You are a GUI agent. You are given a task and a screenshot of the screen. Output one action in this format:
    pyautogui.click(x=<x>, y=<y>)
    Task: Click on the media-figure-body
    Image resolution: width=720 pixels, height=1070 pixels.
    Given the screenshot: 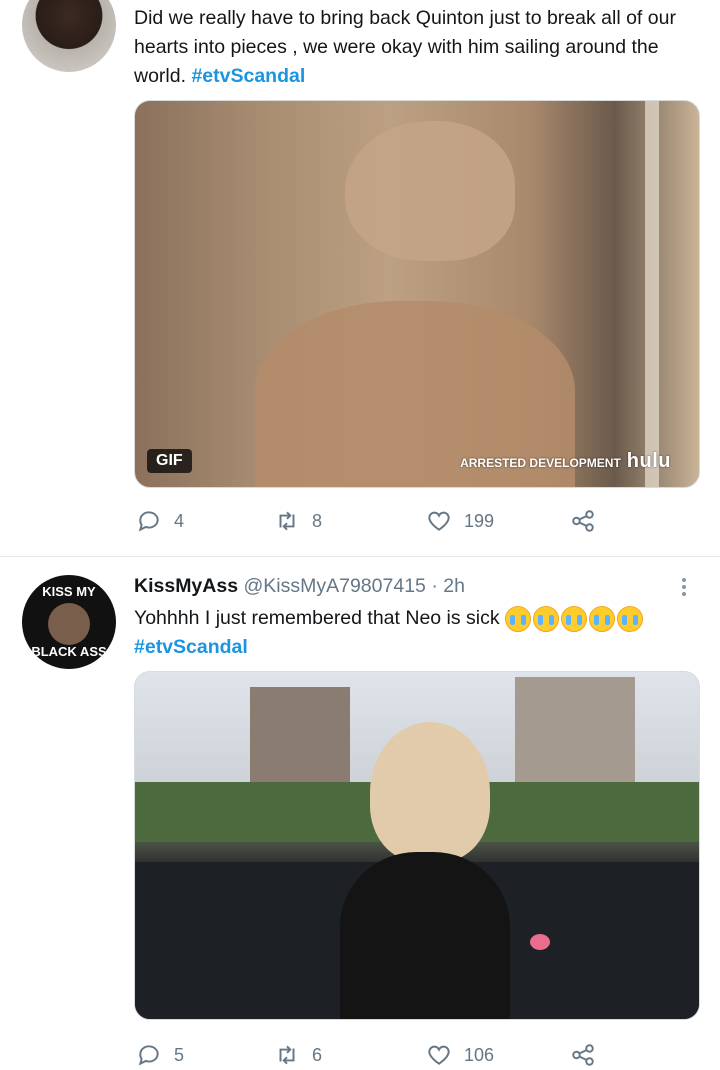 What is the action you would take?
    pyautogui.click(x=425, y=935)
    